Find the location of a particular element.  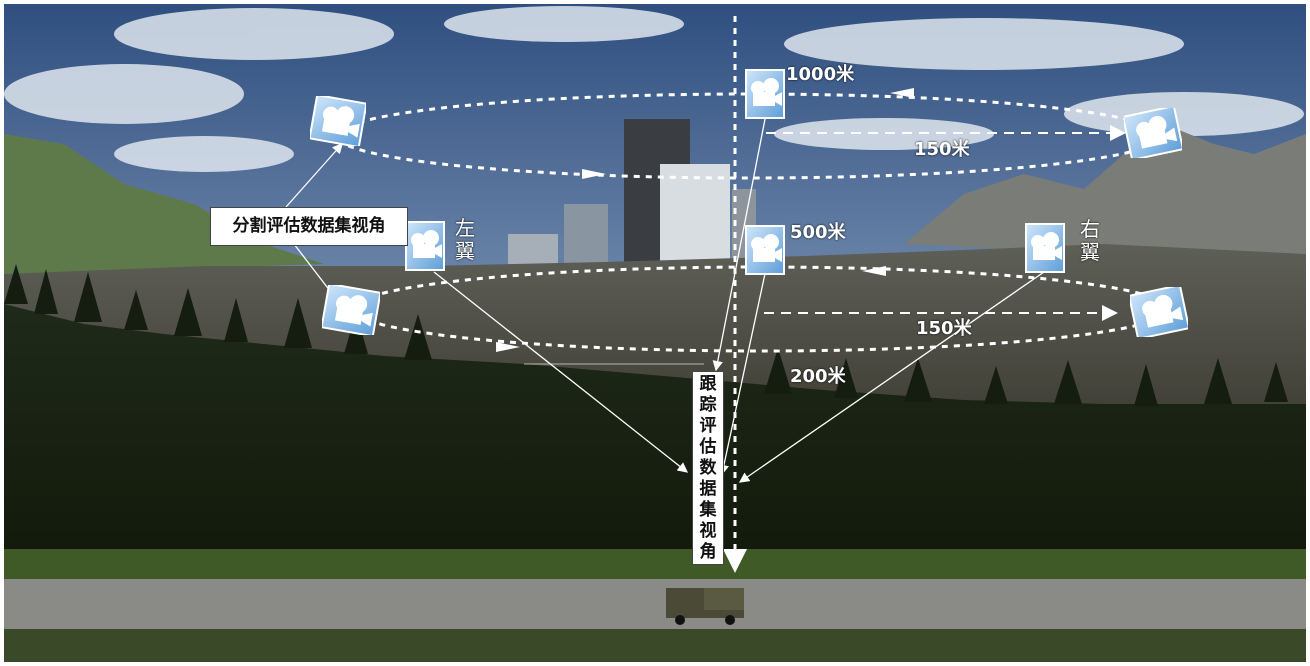

altitude-200-label: 200米 is located at coordinates (818, 376).